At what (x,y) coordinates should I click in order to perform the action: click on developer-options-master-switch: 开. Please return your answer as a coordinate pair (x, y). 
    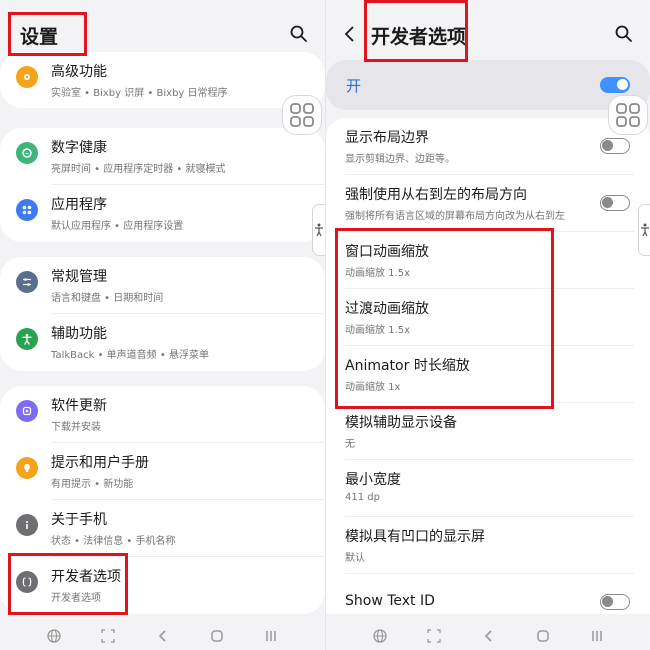
    Looking at the image, I should click on (488, 85).